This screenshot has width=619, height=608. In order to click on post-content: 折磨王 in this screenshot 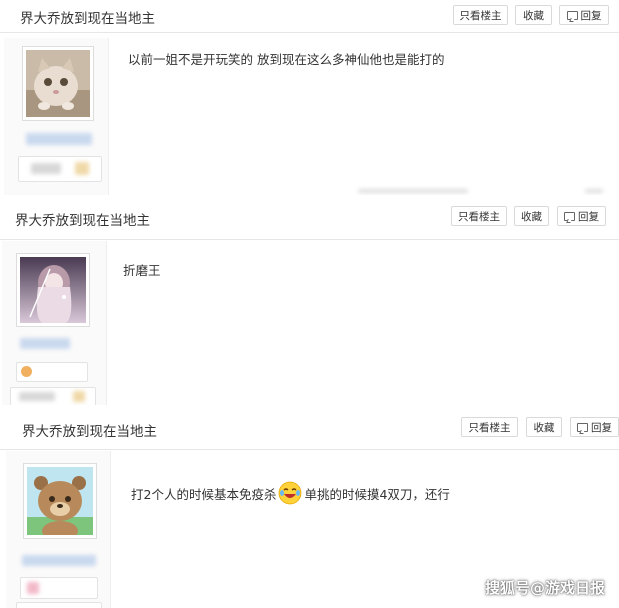, I will do `click(142, 270)`.